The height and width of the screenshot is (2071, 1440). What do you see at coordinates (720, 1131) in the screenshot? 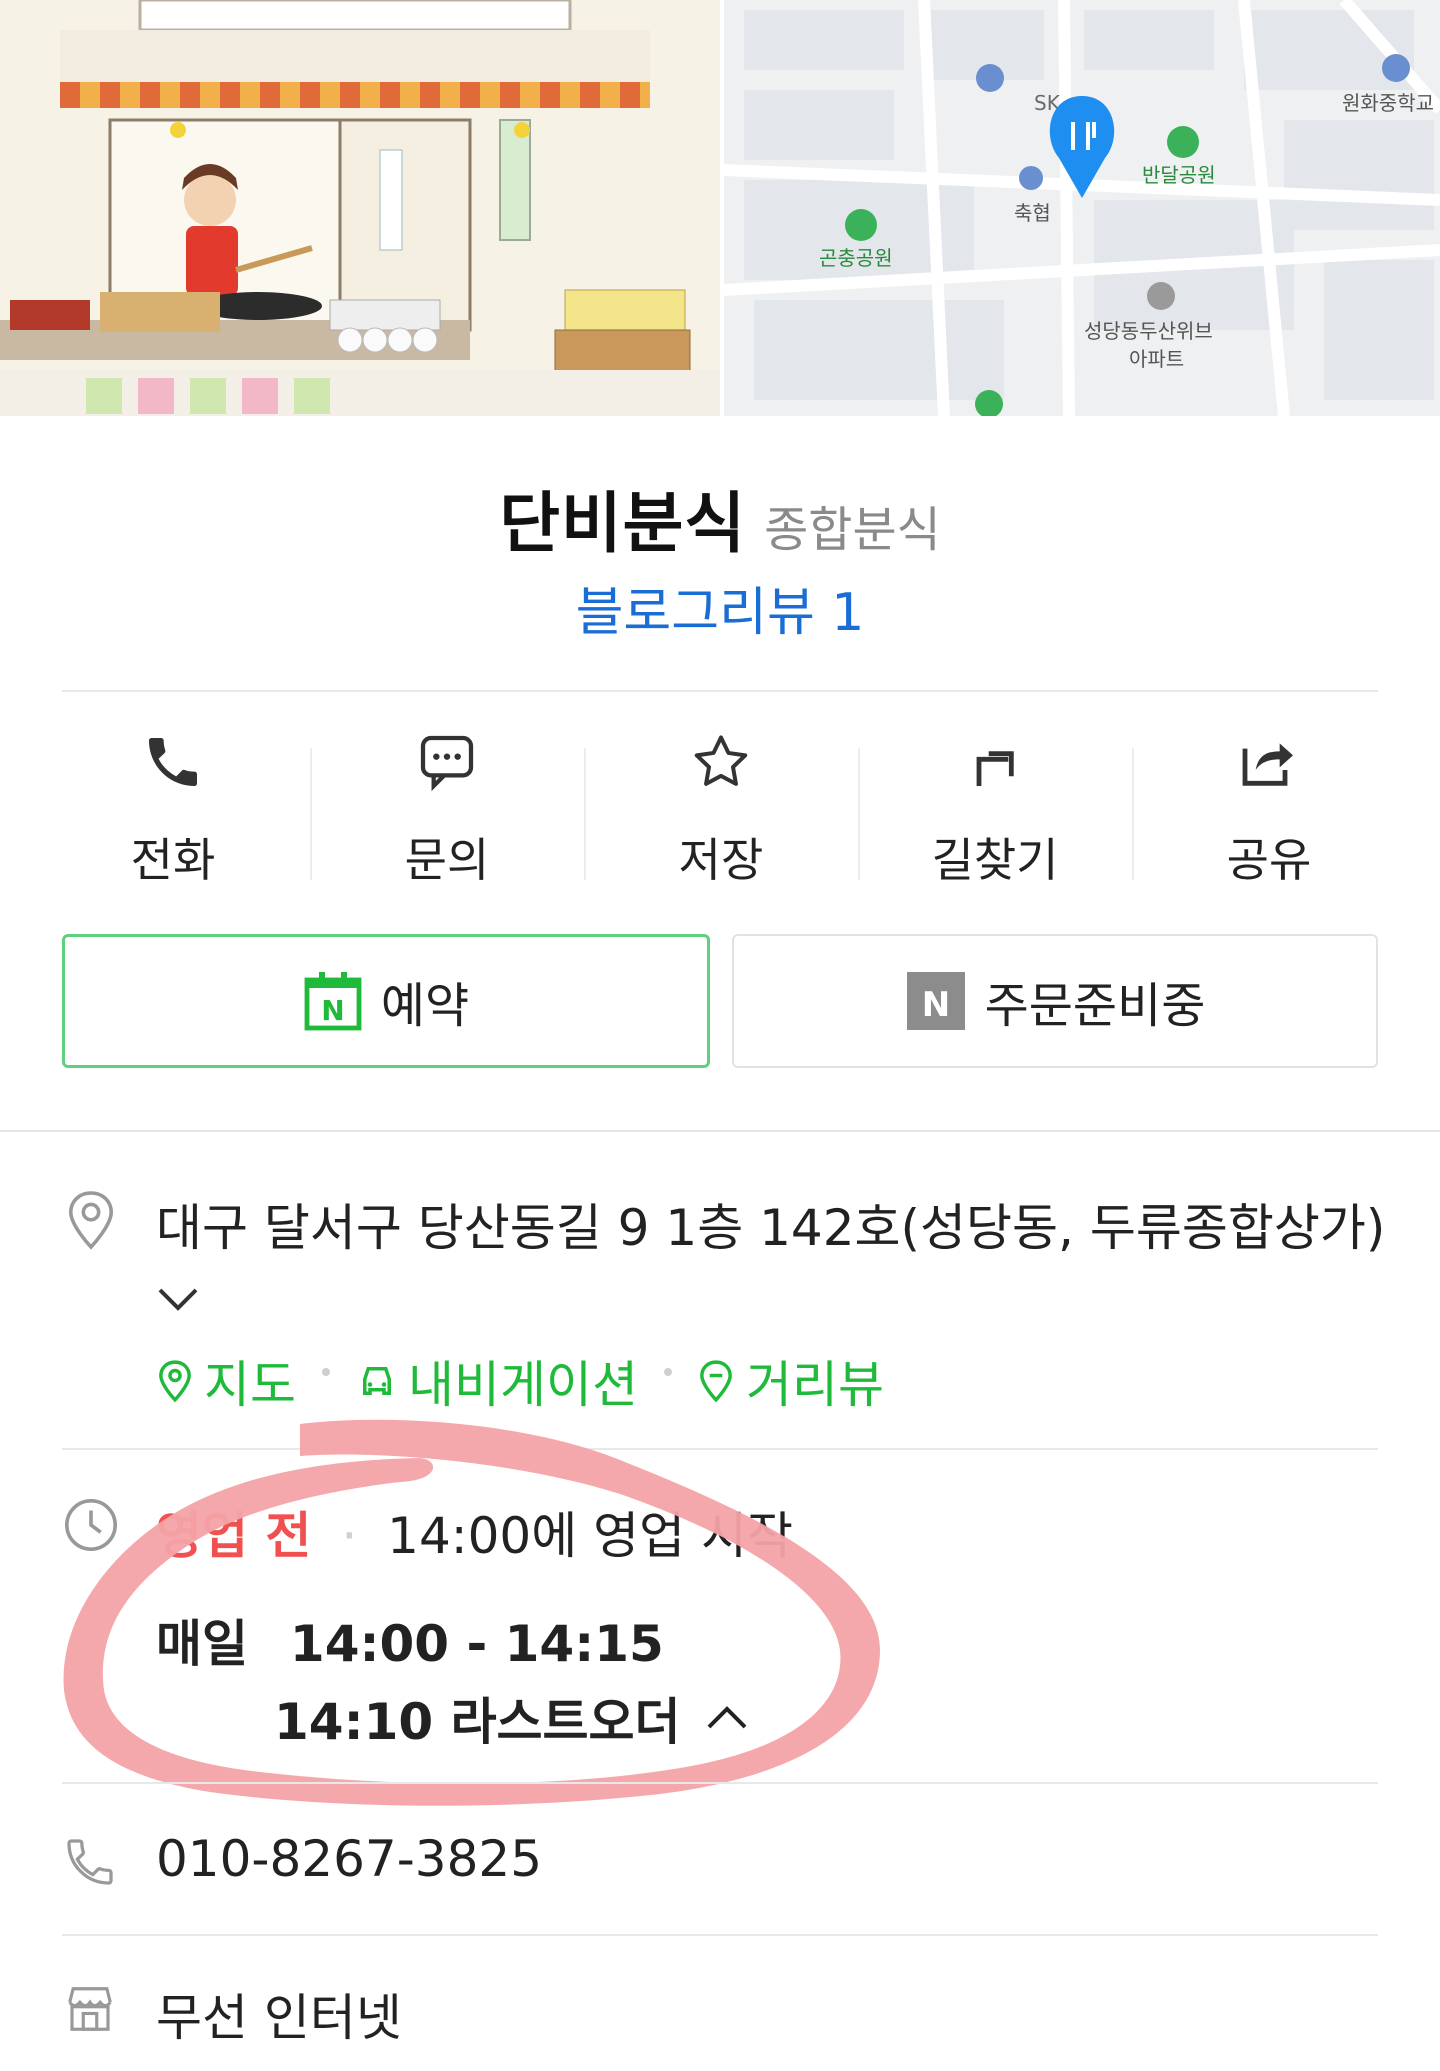
I see `section-divider` at bounding box center [720, 1131].